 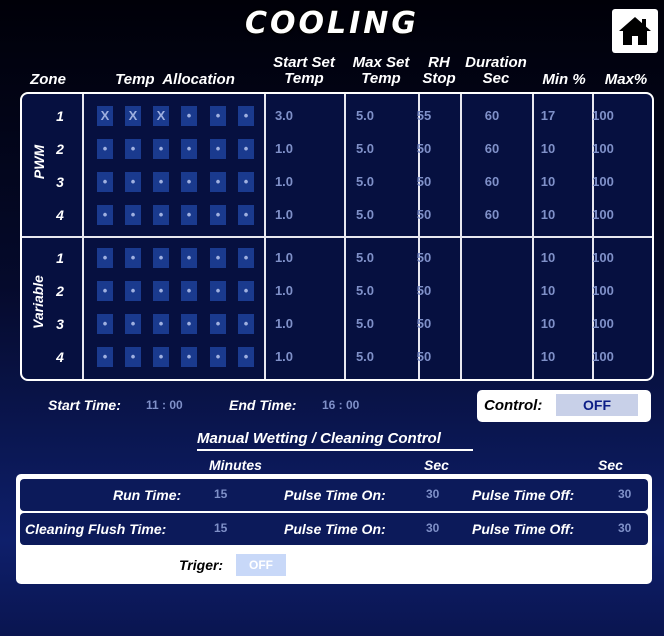 I want to click on pwm-start-value: 3.0, so click(x=284, y=115).